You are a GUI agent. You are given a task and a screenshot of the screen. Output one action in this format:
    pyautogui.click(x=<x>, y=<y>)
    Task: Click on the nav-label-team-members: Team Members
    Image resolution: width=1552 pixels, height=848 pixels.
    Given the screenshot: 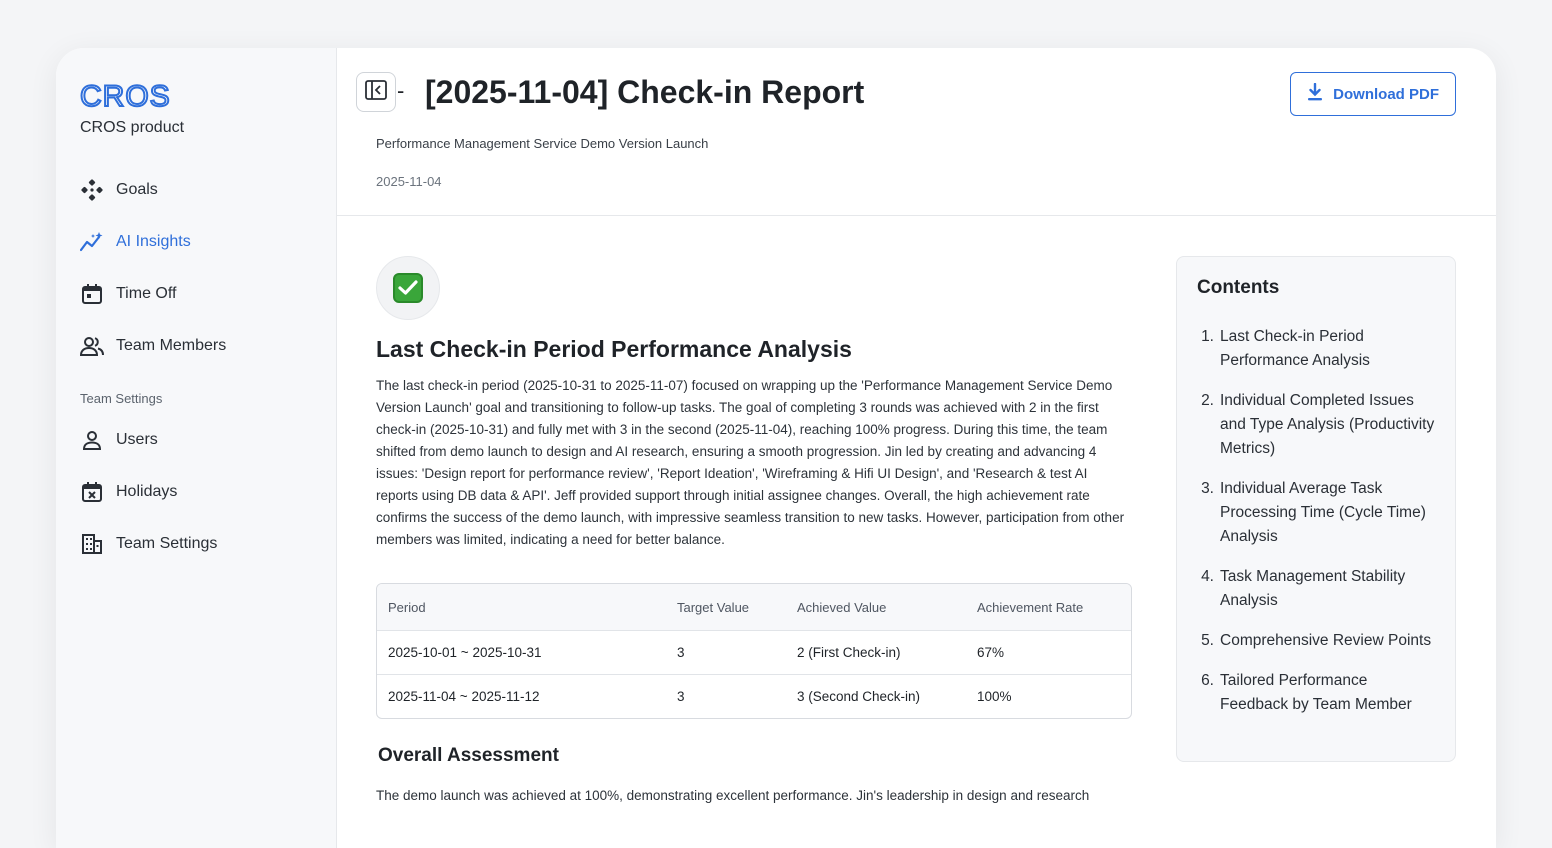 What is the action you would take?
    pyautogui.click(x=171, y=345)
    